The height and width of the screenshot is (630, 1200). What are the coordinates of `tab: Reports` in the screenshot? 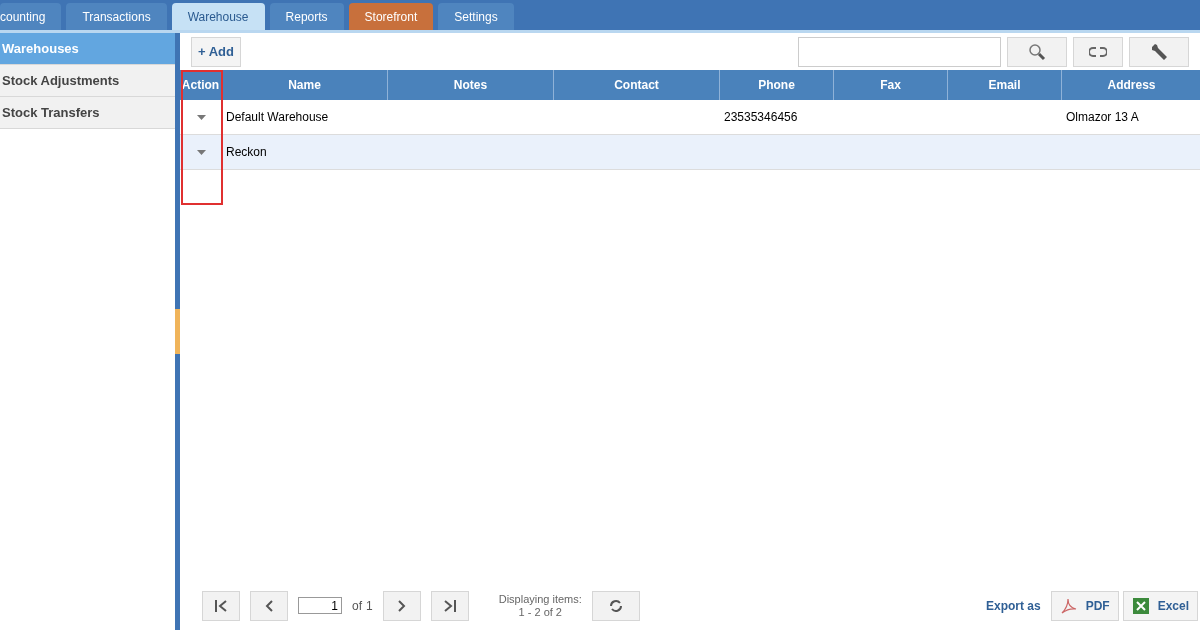 It's located at (306, 16).